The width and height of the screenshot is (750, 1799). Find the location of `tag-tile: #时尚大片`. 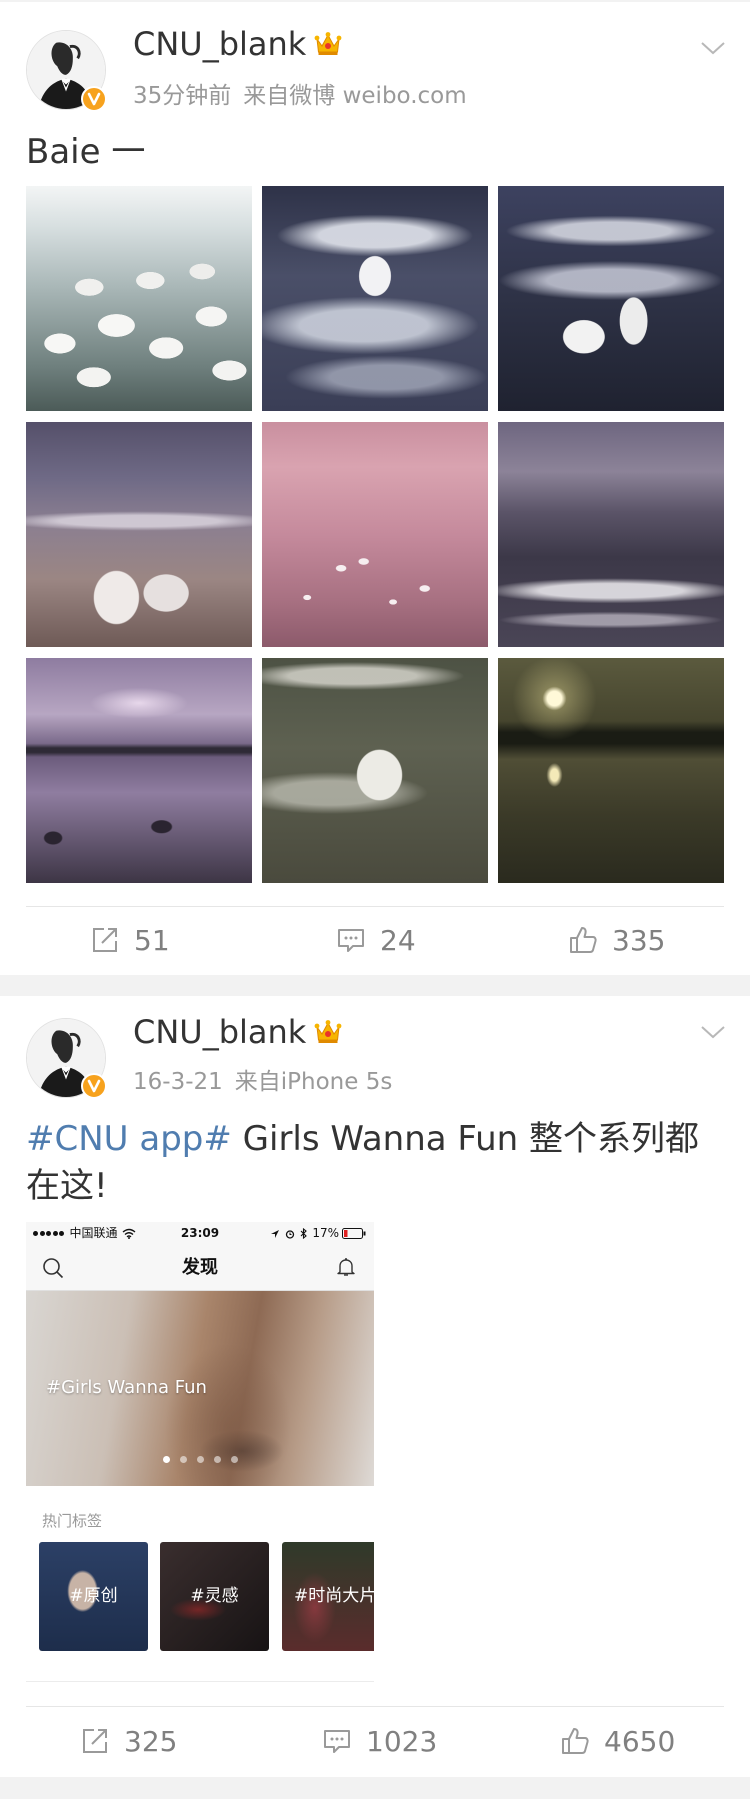

tag-tile: #时尚大片 is located at coordinates (328, 1596).